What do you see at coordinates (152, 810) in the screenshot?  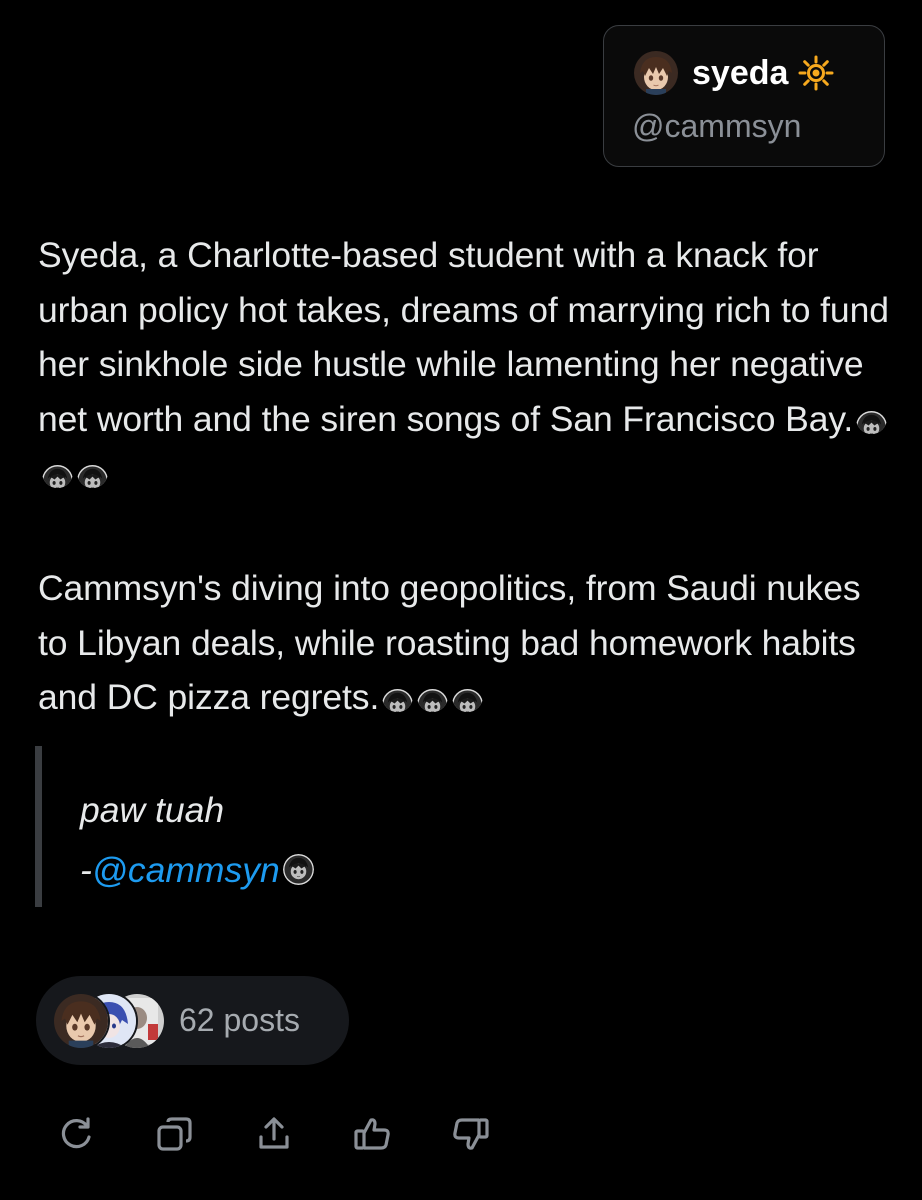 I see `quote-text: paw tuah` at bounding box center [152, 810].